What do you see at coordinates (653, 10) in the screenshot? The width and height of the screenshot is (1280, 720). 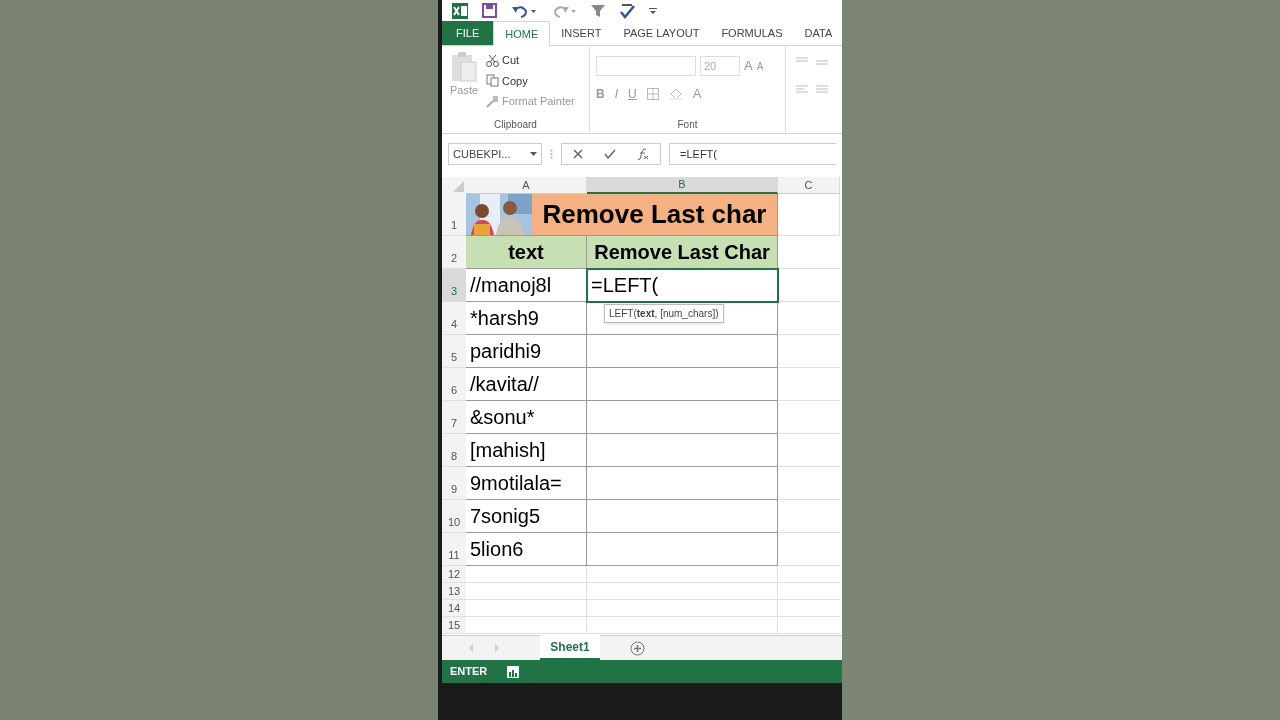 I see `customize-toolbar-icon` at bounding box center [653, 10].